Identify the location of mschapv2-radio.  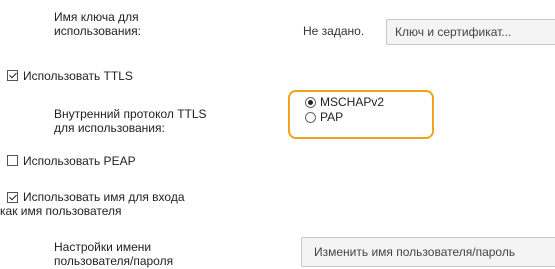
(310, 102).